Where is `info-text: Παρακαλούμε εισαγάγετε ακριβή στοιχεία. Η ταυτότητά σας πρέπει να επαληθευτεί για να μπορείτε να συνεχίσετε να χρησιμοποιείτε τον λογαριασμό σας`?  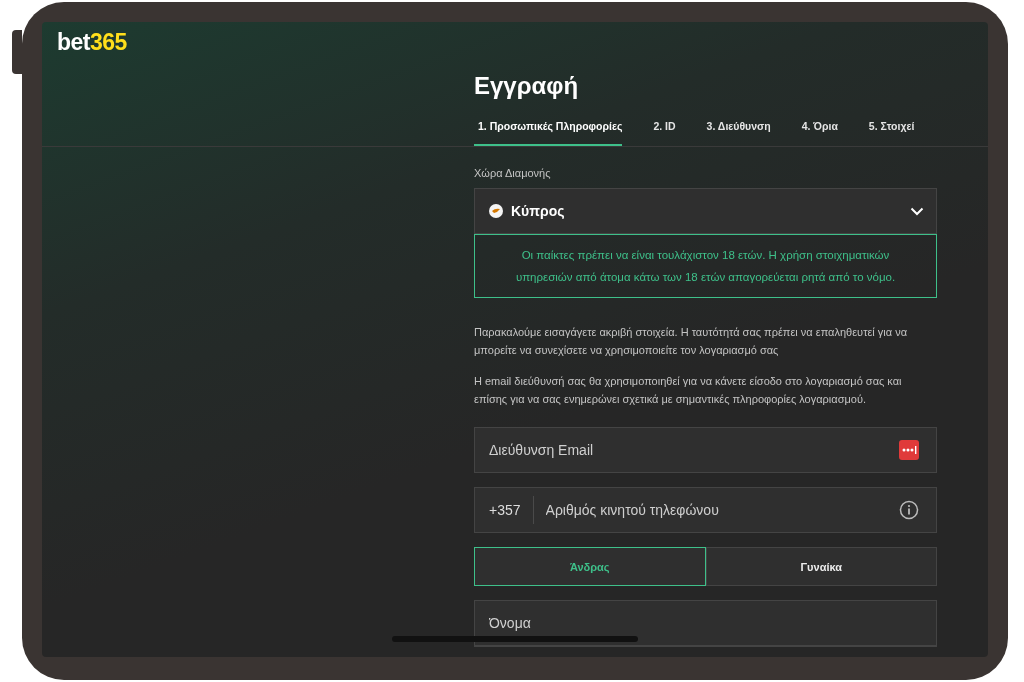
info-text: Παρακαλούμε εισαγάγετε ακριβή στοιχεία. Η ταυτότητά σας πρέπει να επαληθευτεί για να μπορείτε να συνεχίσετε να χρησιμοποιείτε τον λογαριασμό σας is located at coordinates (691, 341).